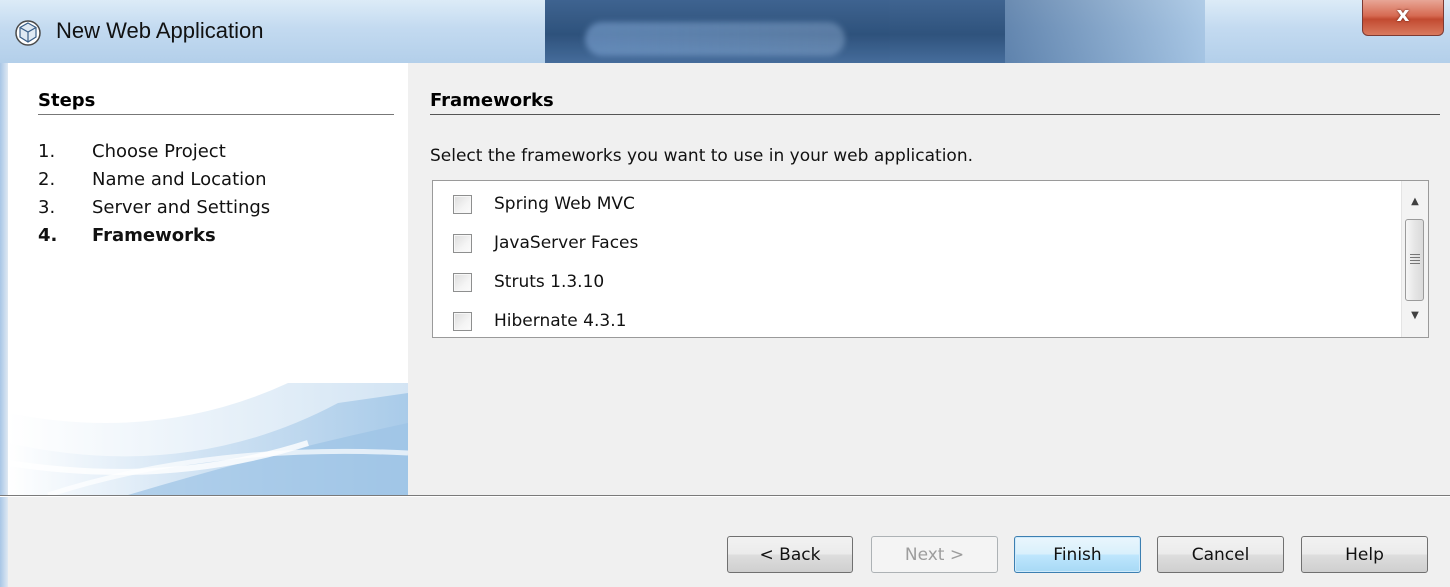 The width and height of the screenshot is (1450, 587). I want to click on framework-label: JavaServer Faces, so click(566, 243).